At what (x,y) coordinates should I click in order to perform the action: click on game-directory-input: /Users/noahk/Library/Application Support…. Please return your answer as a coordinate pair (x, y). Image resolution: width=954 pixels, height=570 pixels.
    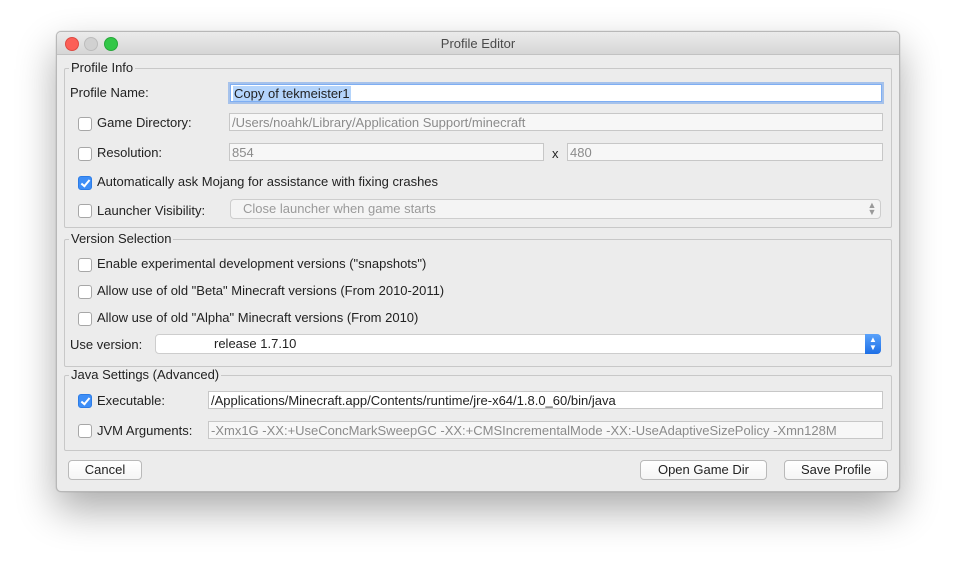
    Looking at the image, I should click on (556, 122).